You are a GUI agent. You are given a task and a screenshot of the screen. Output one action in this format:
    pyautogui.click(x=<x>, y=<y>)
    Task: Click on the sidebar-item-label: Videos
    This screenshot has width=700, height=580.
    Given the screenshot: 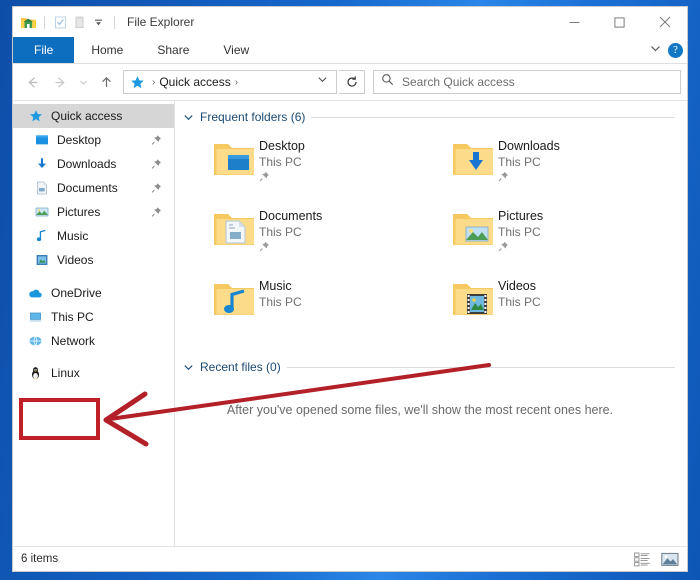 What is the action you would take?
    pyautogui.click(x=75, y=260)
    